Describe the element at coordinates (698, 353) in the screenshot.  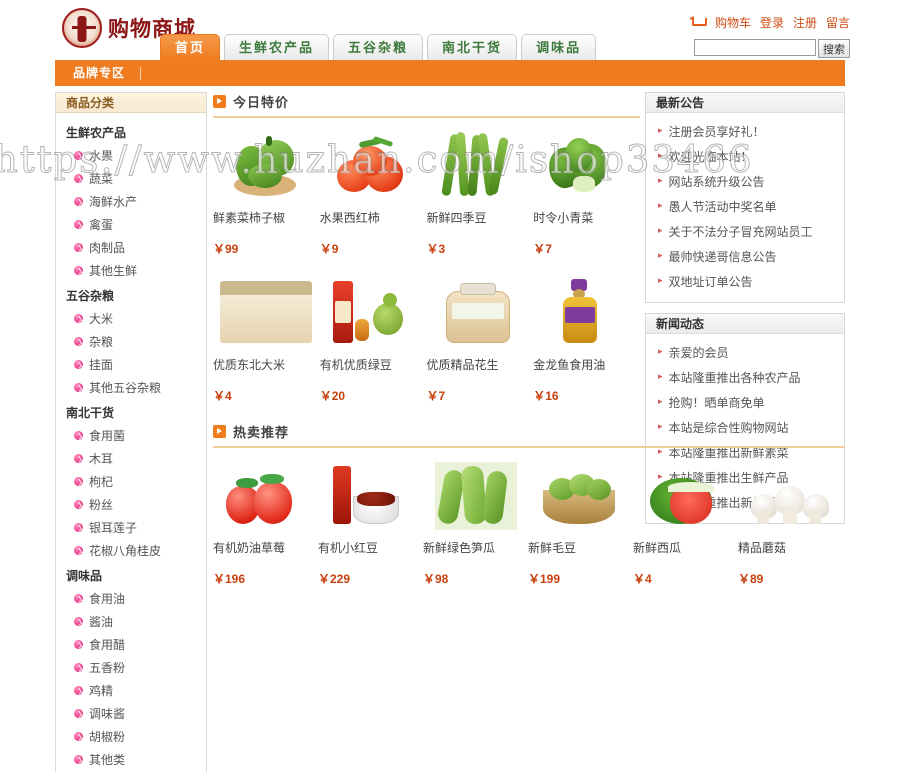
I see `list-item-label: 亲爱的会员` at that location.